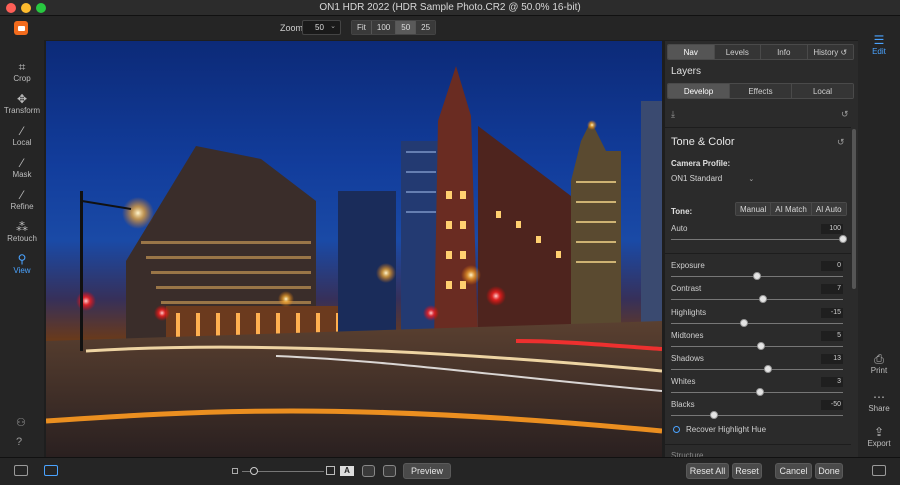 This screenshot has height=485, width=900. What do you see at coordinates (719, 429) in the screenshot?
I see `recover-highlight-hue-option: Recover Highlight Hue` at bounding box center [719, 429].